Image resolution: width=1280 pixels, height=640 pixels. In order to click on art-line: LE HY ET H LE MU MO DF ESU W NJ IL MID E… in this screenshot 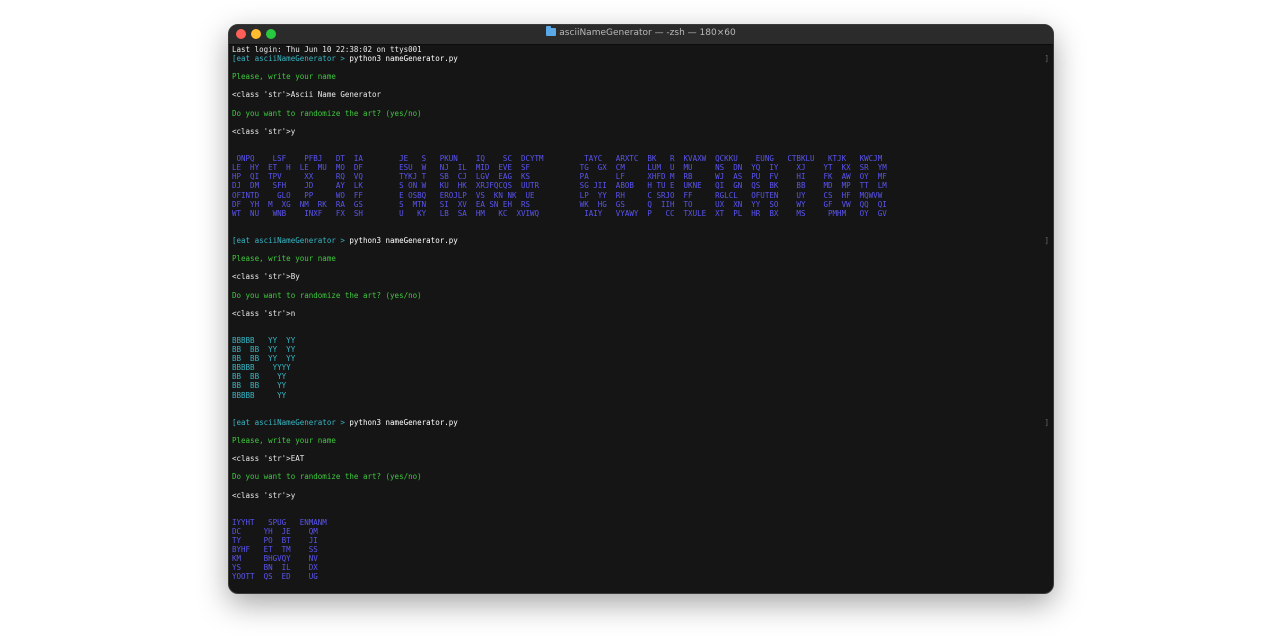, I will do `click(559, 168)`.